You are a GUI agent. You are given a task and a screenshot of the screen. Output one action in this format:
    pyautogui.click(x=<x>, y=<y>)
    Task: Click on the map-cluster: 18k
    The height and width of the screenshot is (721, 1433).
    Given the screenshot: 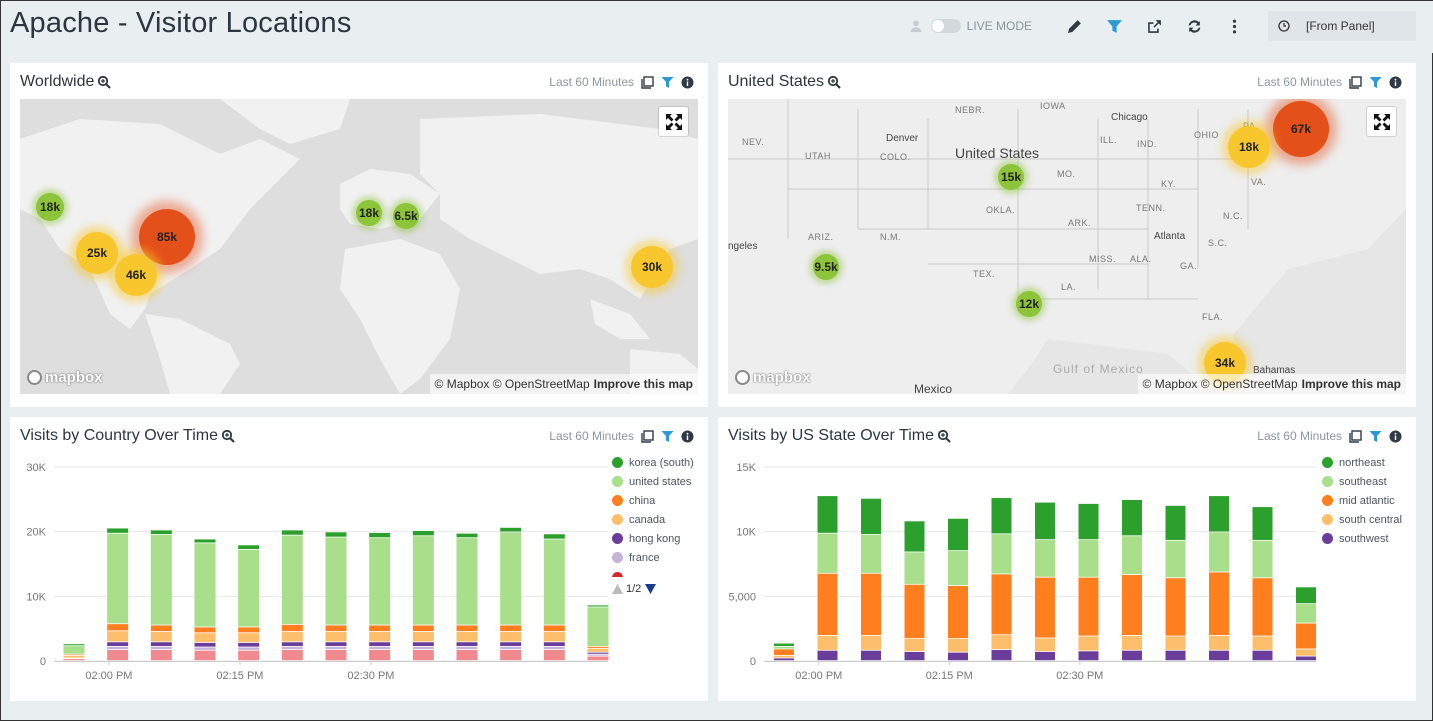 What is the action you would take?
    pyautogui.click(x=50, y=207)
    